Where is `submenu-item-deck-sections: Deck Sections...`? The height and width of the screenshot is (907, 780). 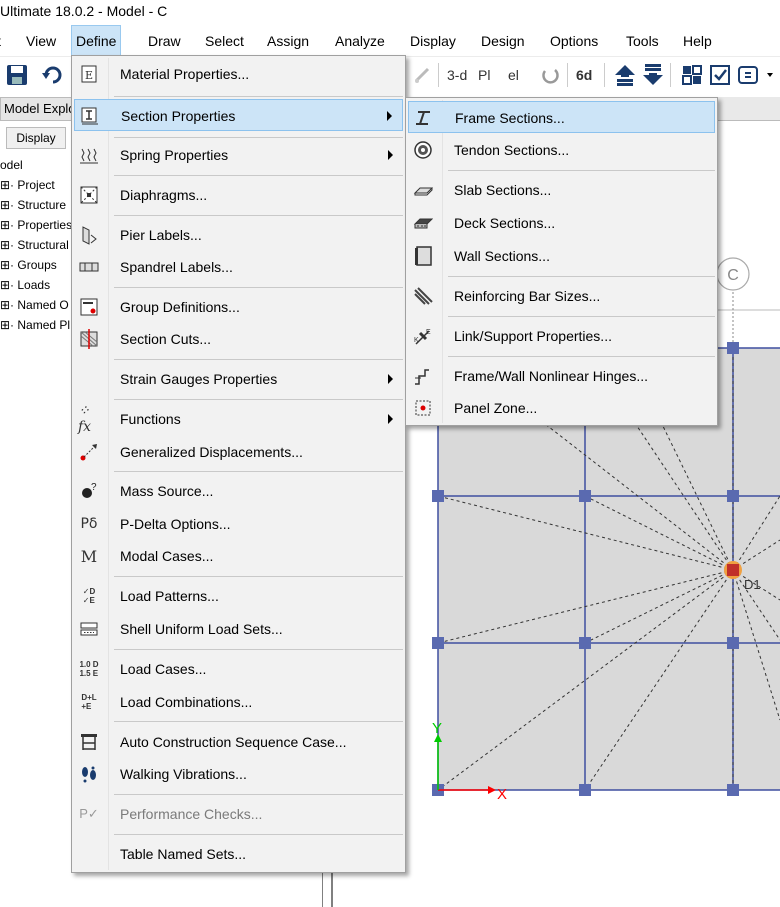
submenu-item-deck-sections: Deck Sections... is located at coordinates (561, 223).